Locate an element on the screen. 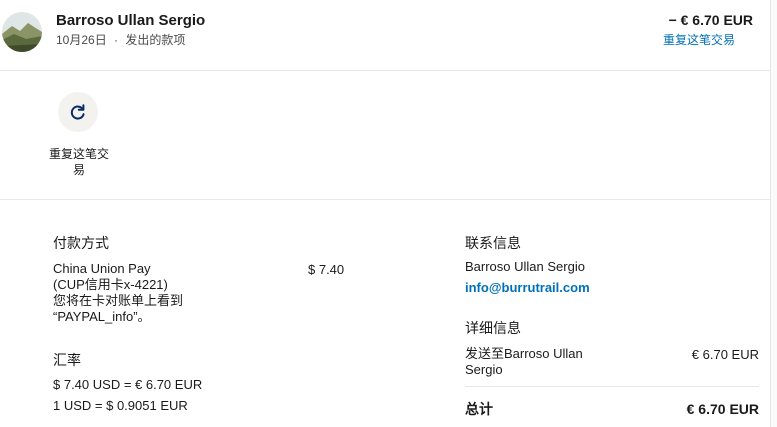  scrollbar-track is located at coordinates (773, 213).